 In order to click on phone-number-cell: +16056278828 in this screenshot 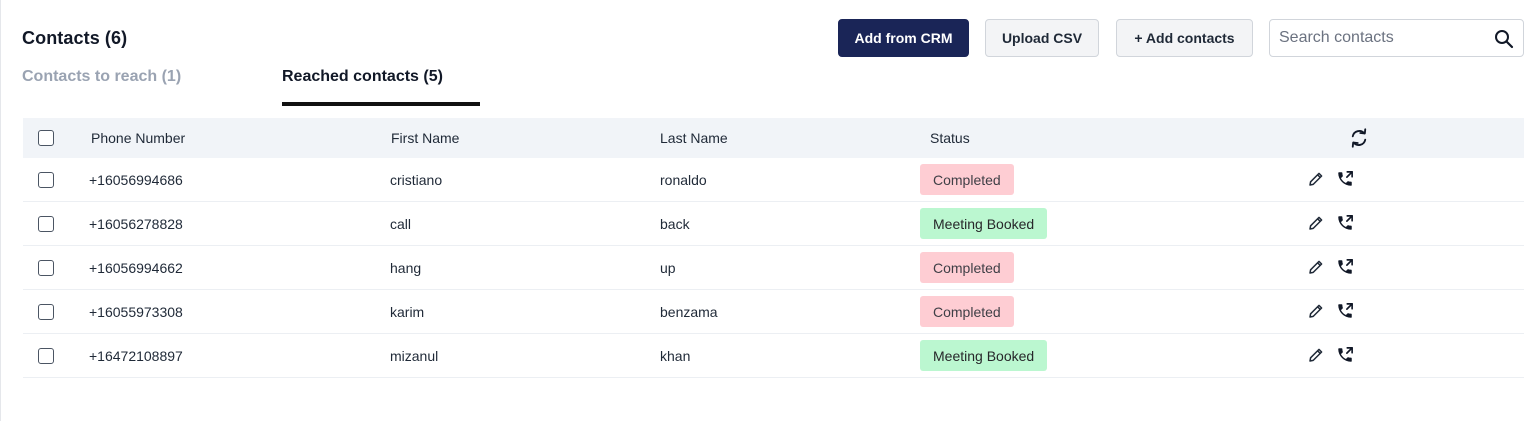, I will do `click(136, 224)`.